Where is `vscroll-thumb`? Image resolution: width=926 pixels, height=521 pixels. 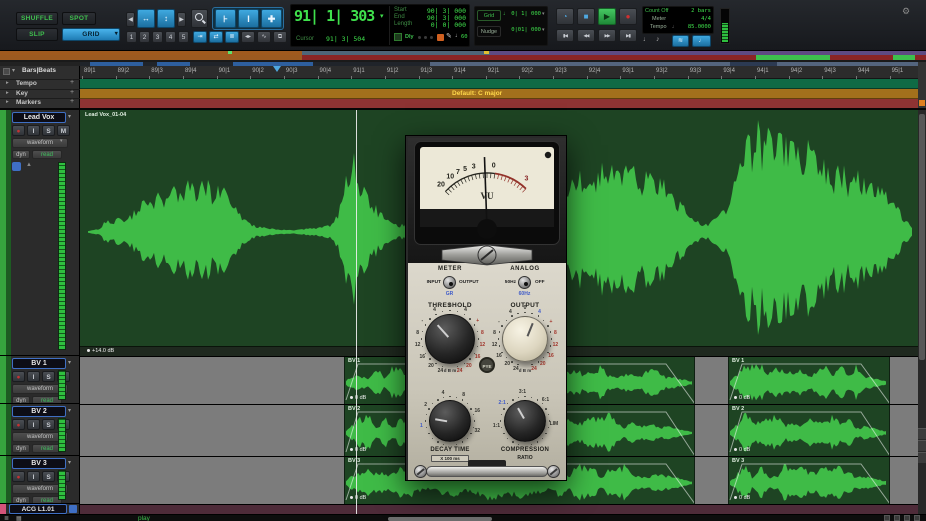 vscroll-thumb is located at coordinates (922, 237).